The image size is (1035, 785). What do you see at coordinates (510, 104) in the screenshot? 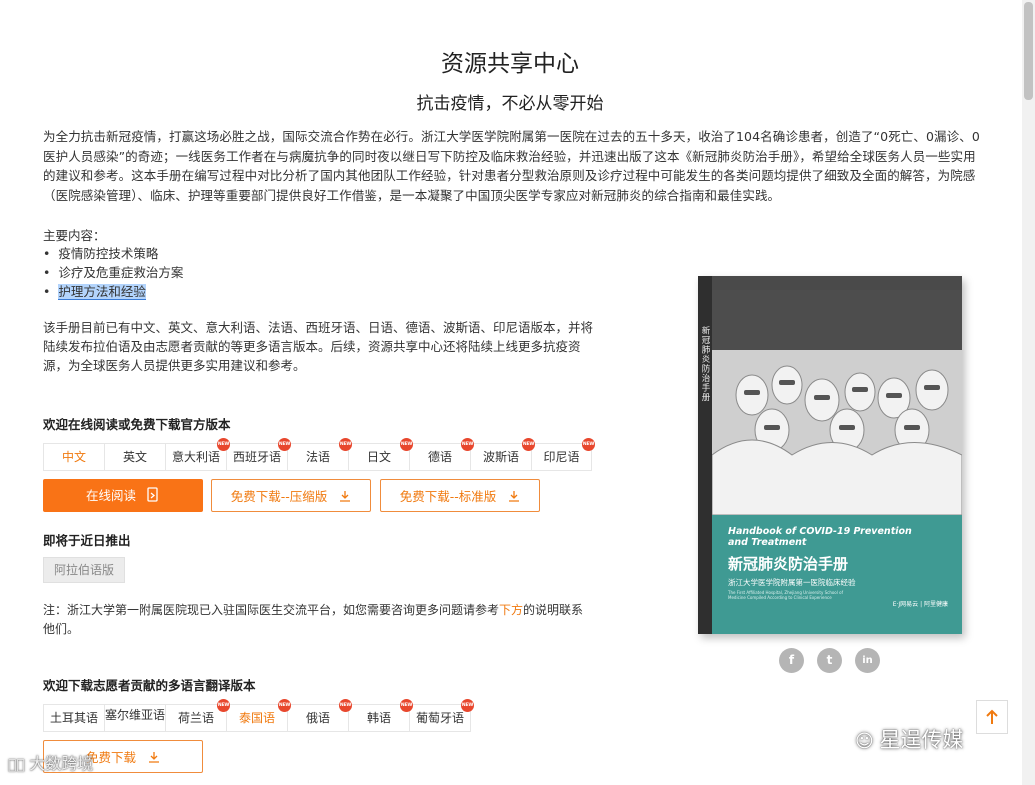
I see `page-subtitle: 抗击疫情，不必从零开始` at bounding box center [510, 104].